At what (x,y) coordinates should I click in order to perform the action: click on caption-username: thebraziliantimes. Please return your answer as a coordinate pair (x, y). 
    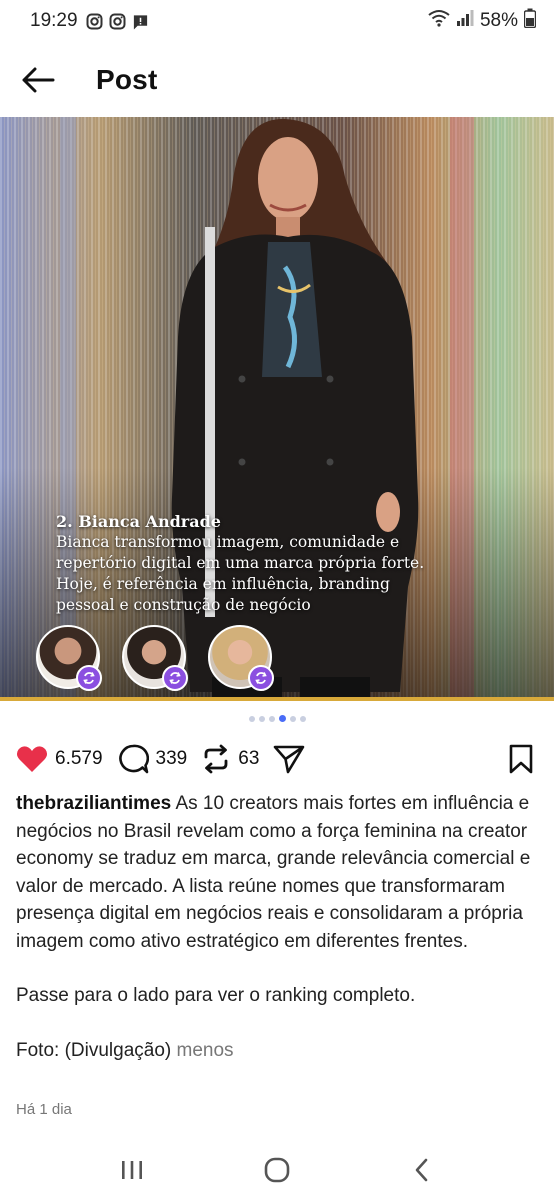
    Looking at the image, I should click on (93, 803).